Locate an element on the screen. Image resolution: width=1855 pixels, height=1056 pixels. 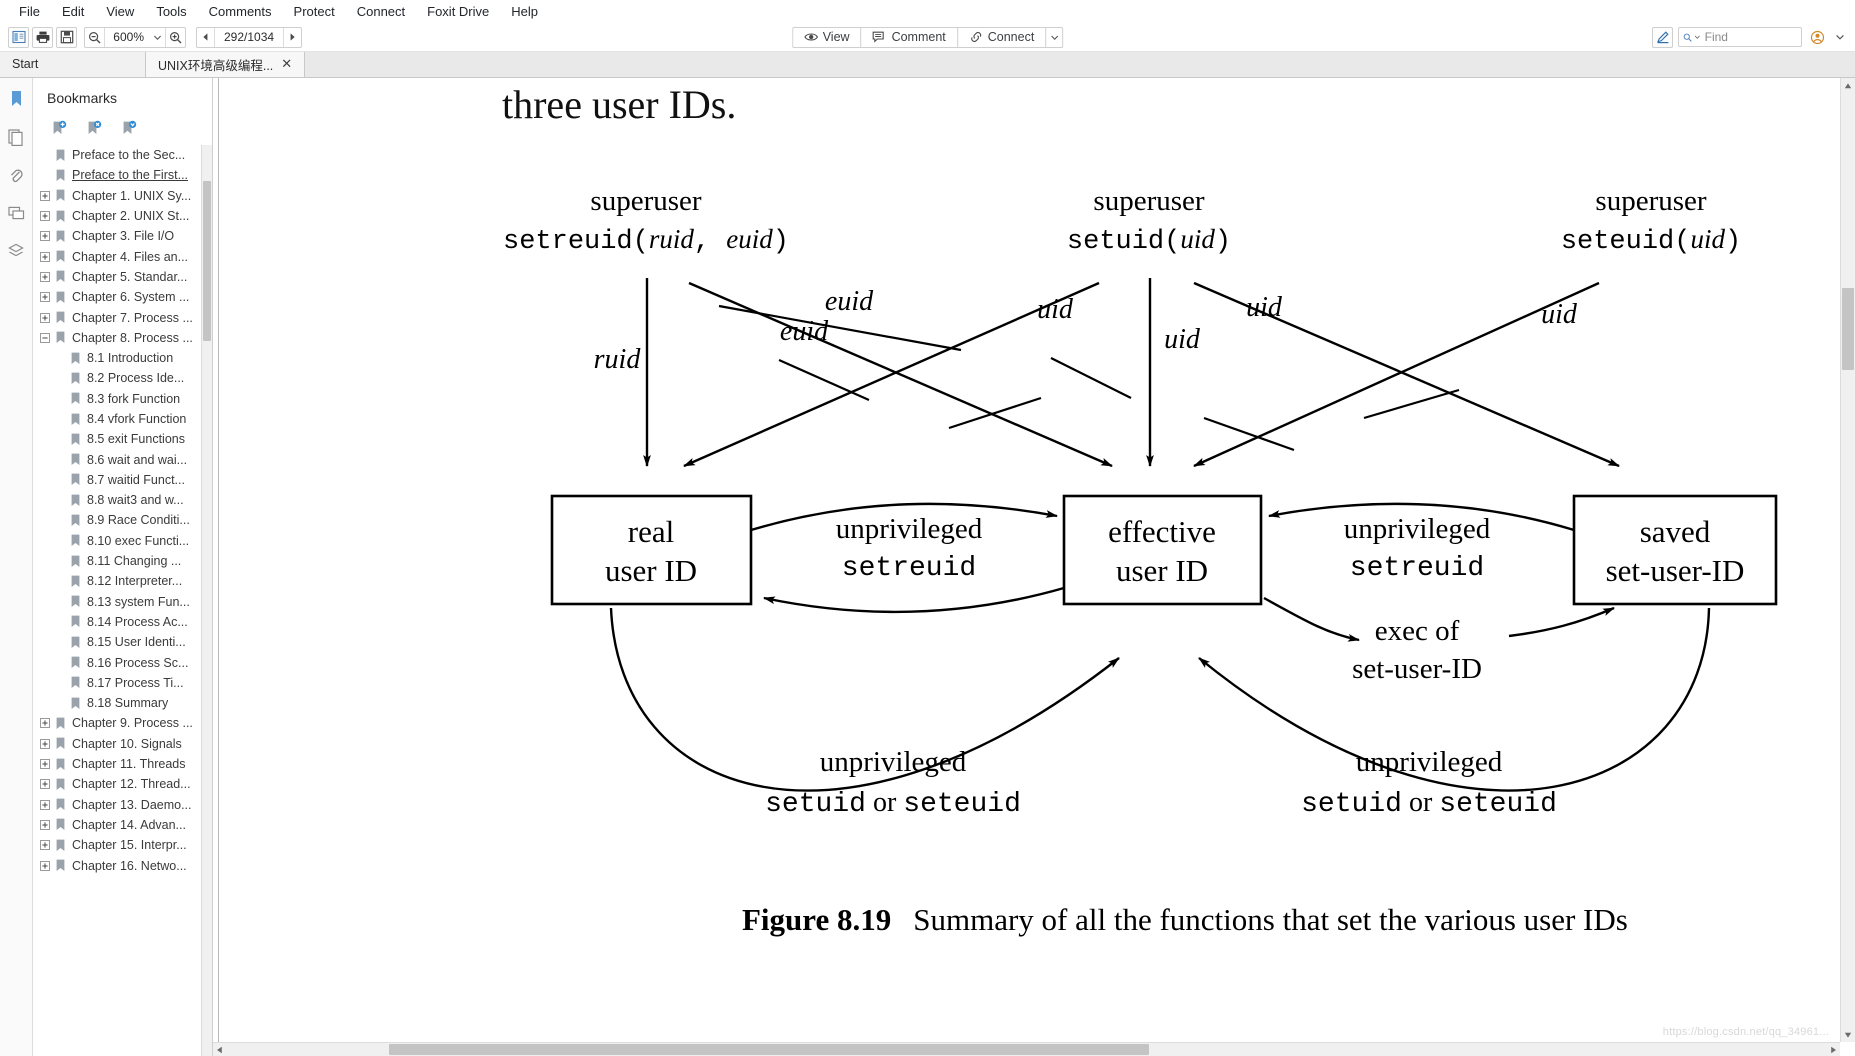
search-input is located at coordinates (1749, 37).